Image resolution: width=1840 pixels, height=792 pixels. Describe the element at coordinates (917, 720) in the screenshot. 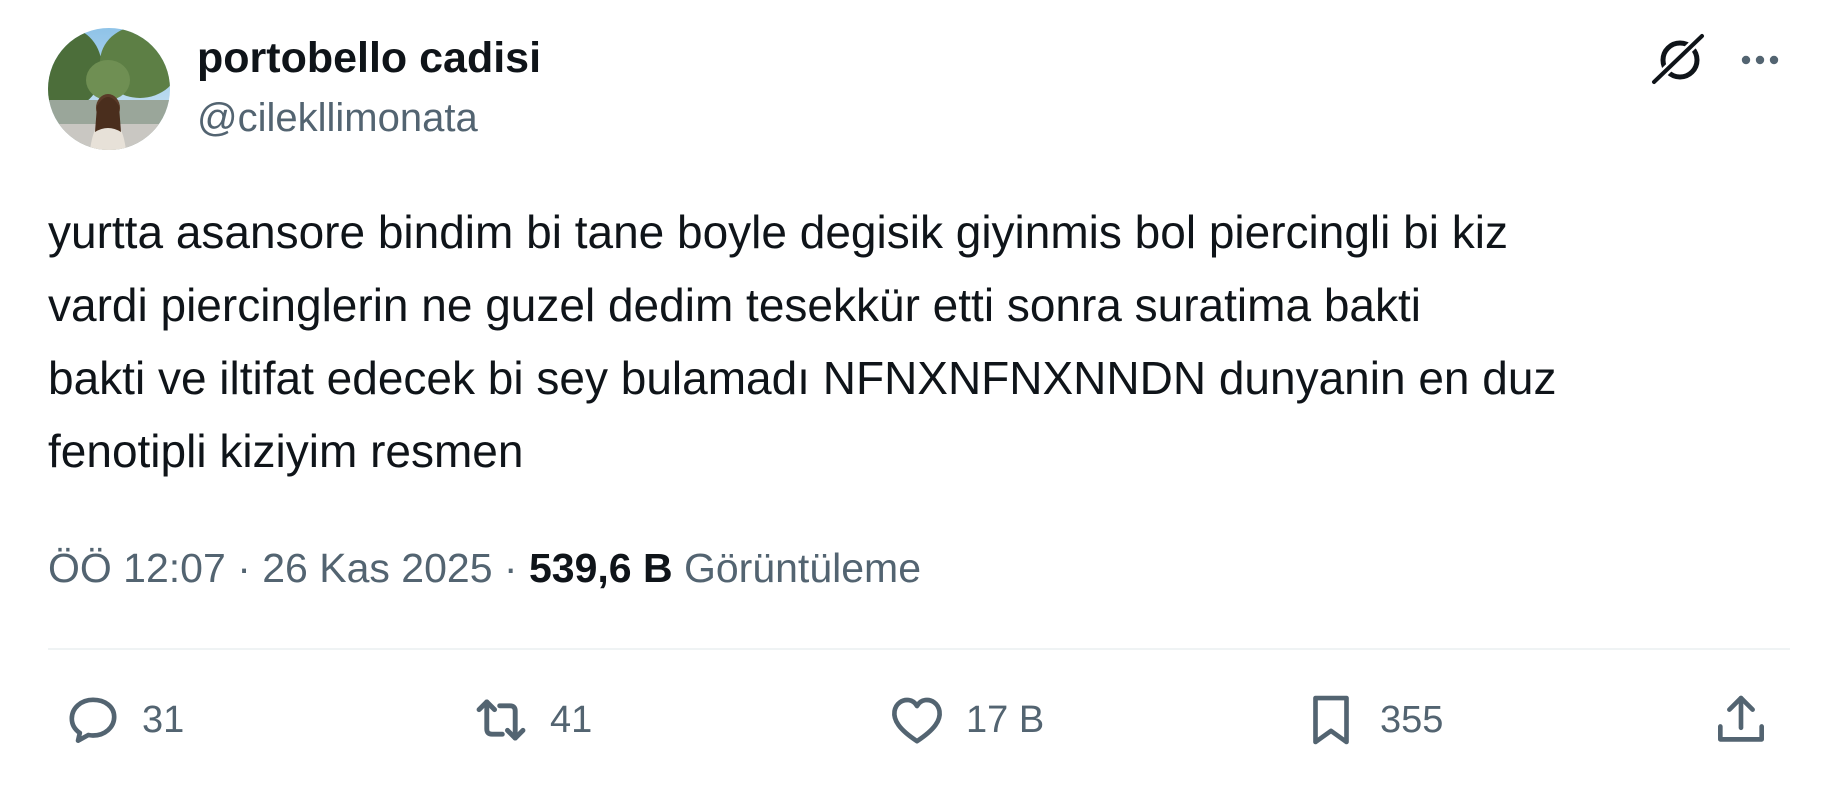

I see `heart-icon` at that location.